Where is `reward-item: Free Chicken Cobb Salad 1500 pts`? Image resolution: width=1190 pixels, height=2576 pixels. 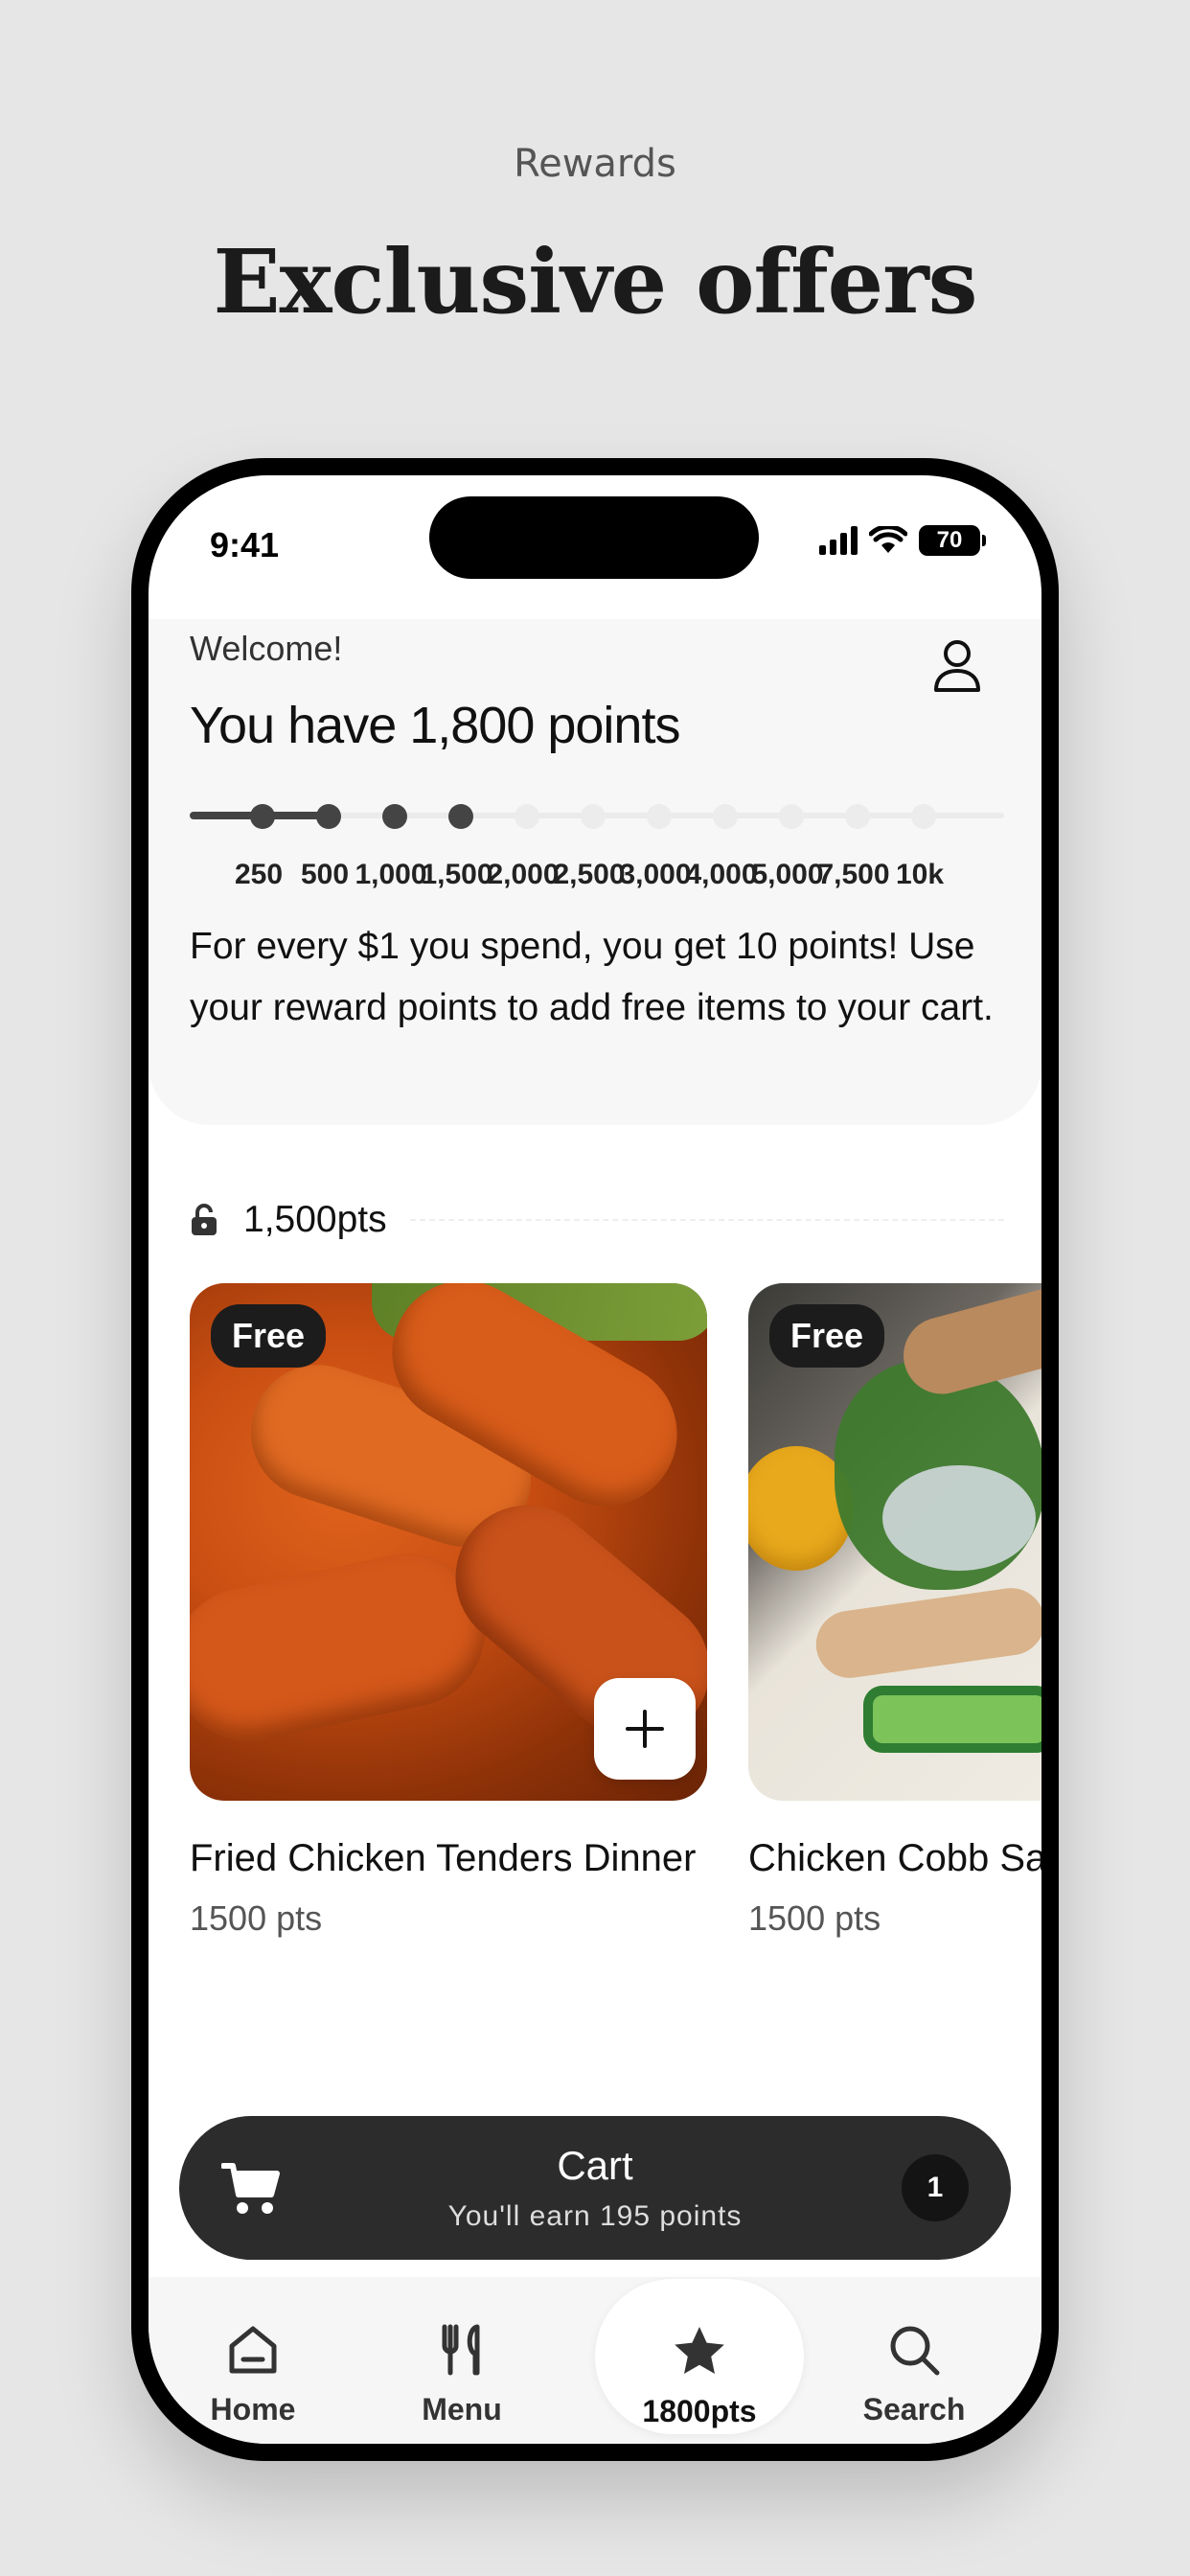
reward-item: Free Chicken Cobb Salad 1500 pts is located at coordinates (895, 1611).